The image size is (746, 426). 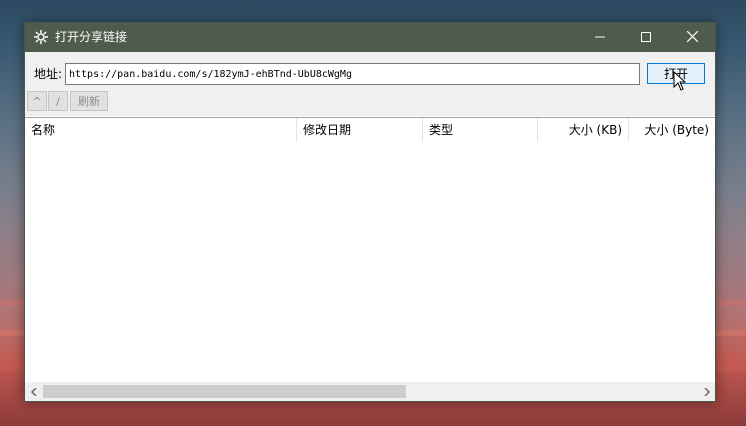 I want to click on root-path-button: /, so click(x=58, y=101).